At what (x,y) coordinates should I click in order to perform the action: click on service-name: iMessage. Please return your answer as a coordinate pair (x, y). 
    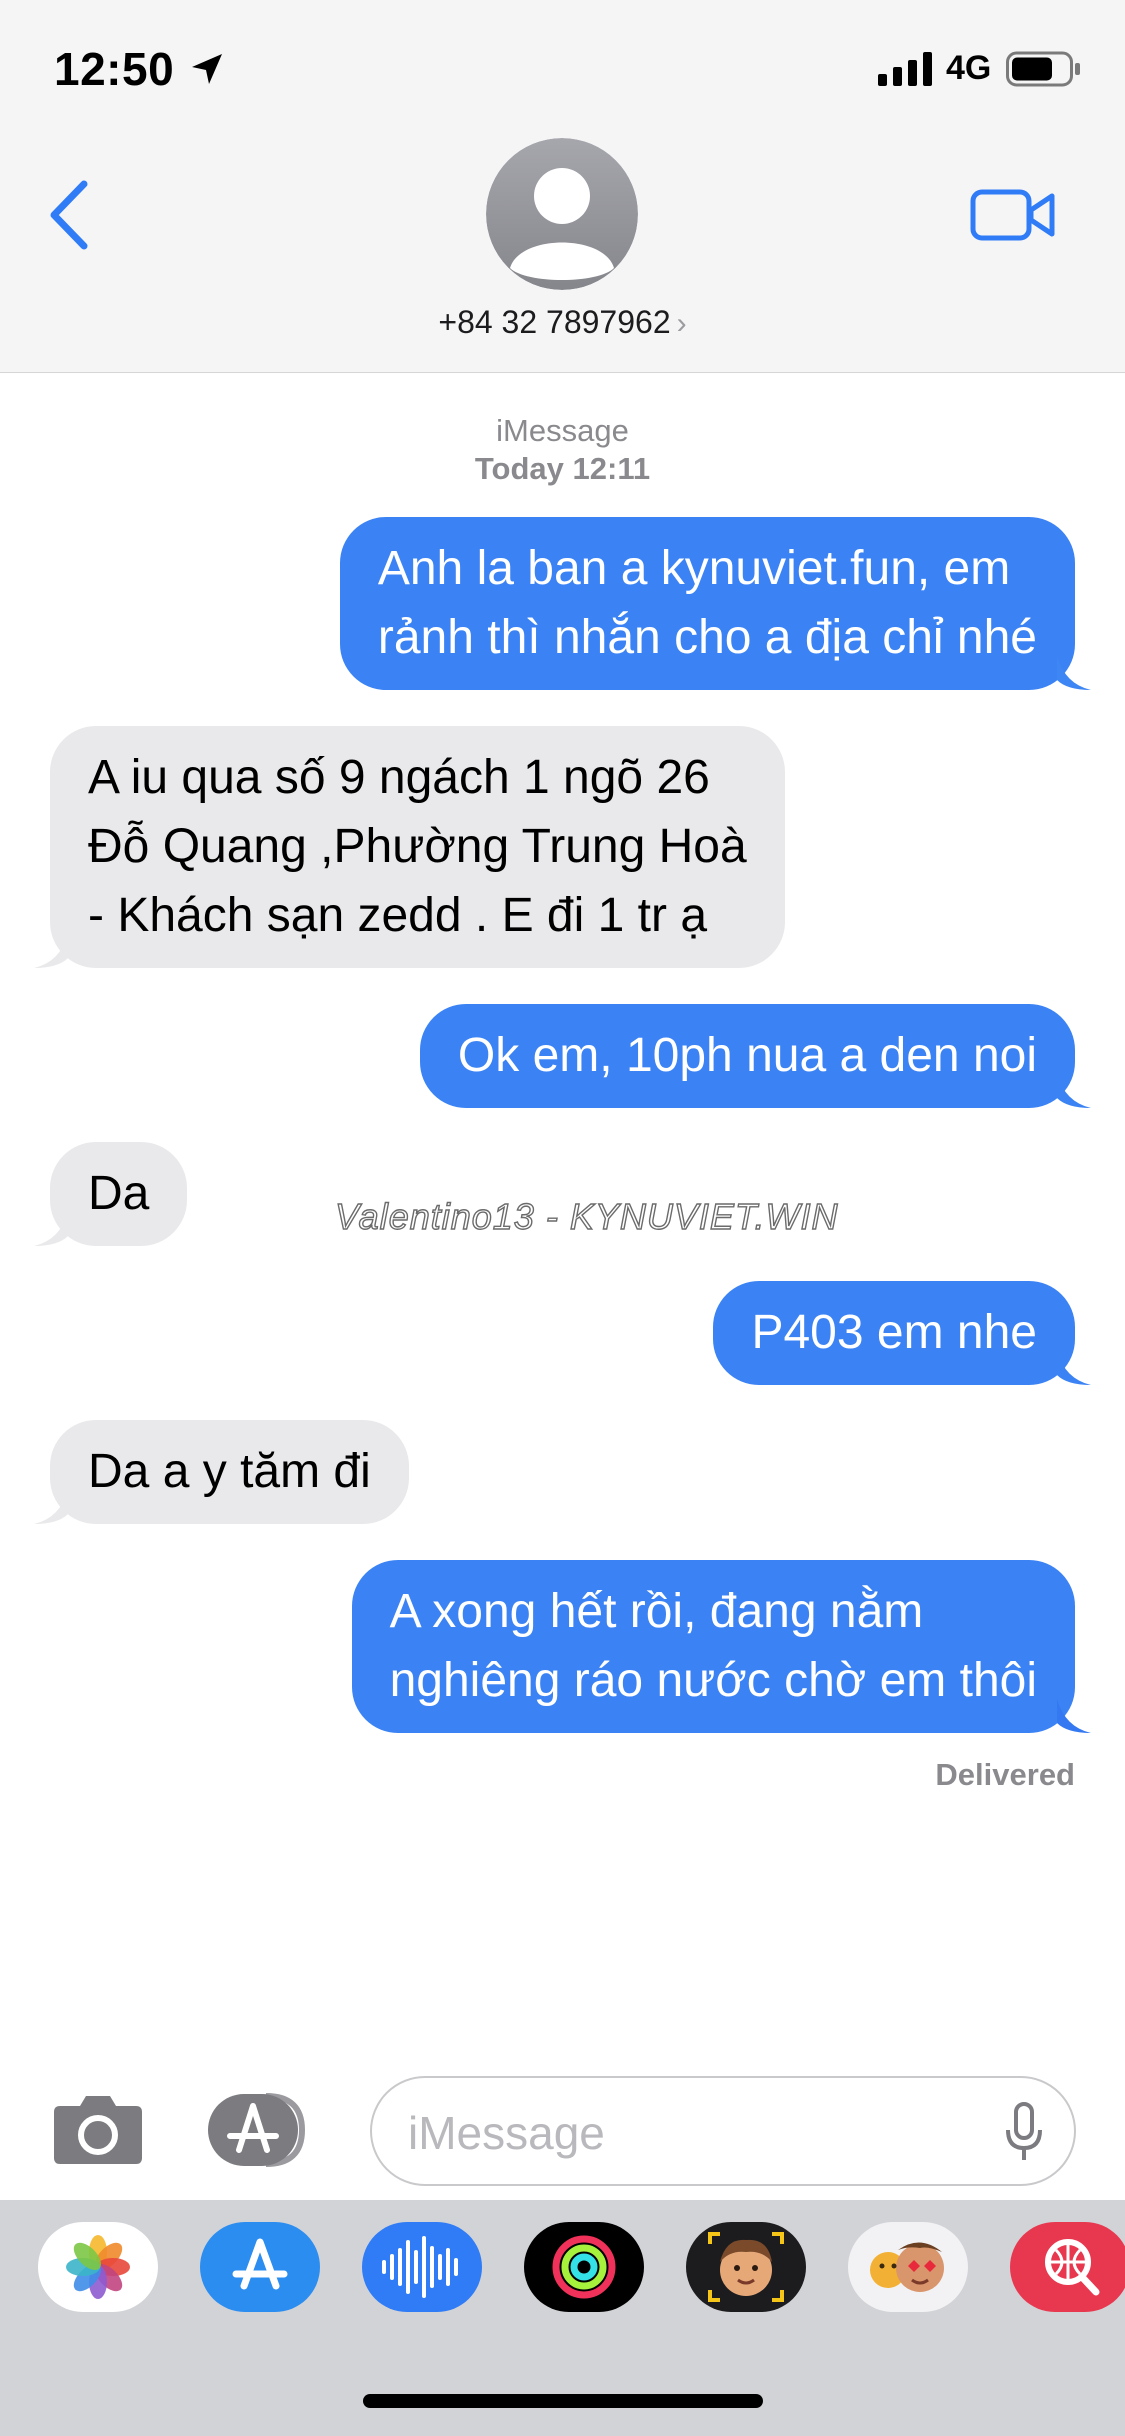
    Looking at the image, I should click on (562, 430).